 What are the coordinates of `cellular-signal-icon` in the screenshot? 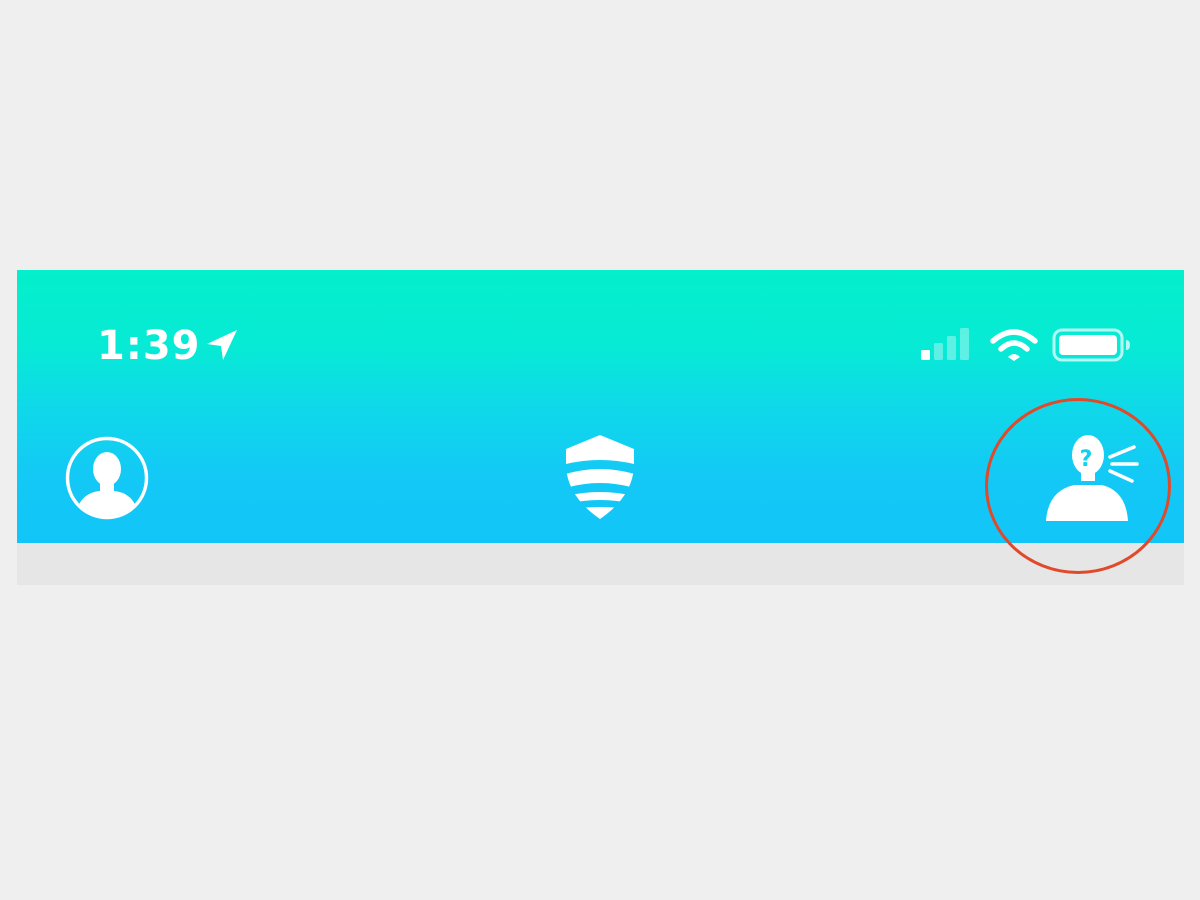 It's located at (945, 344).